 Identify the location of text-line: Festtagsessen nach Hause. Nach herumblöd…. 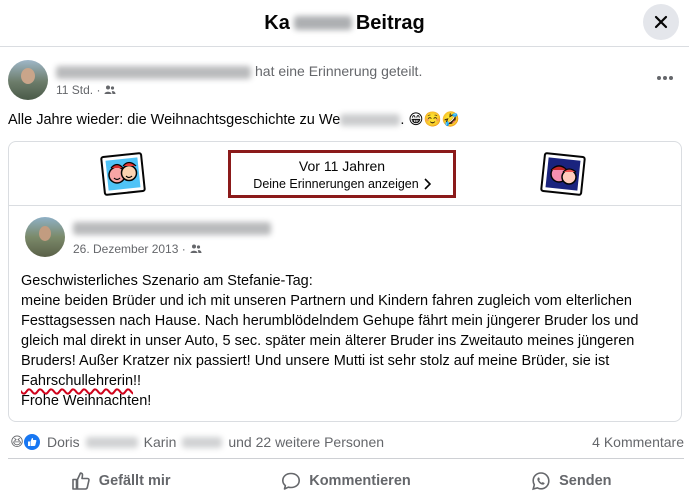
(330, 321).